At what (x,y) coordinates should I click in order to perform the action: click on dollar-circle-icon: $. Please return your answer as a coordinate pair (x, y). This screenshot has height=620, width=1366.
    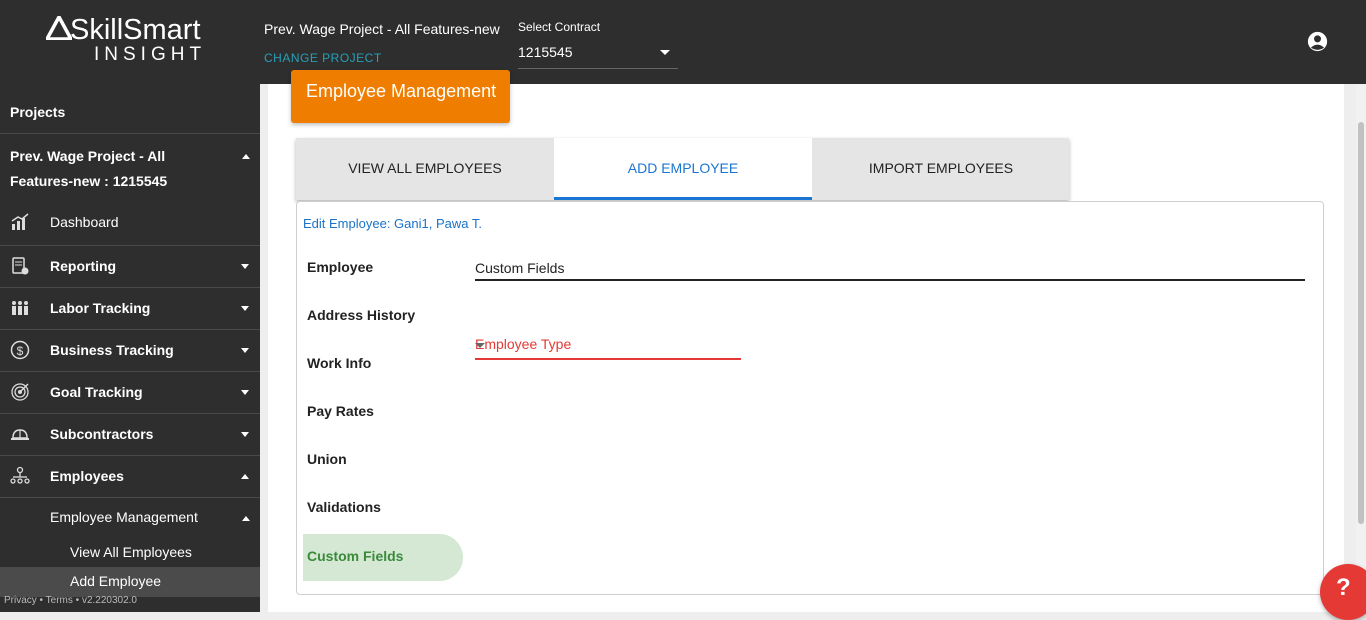
    Looking at the image, I should click on (20, 350).